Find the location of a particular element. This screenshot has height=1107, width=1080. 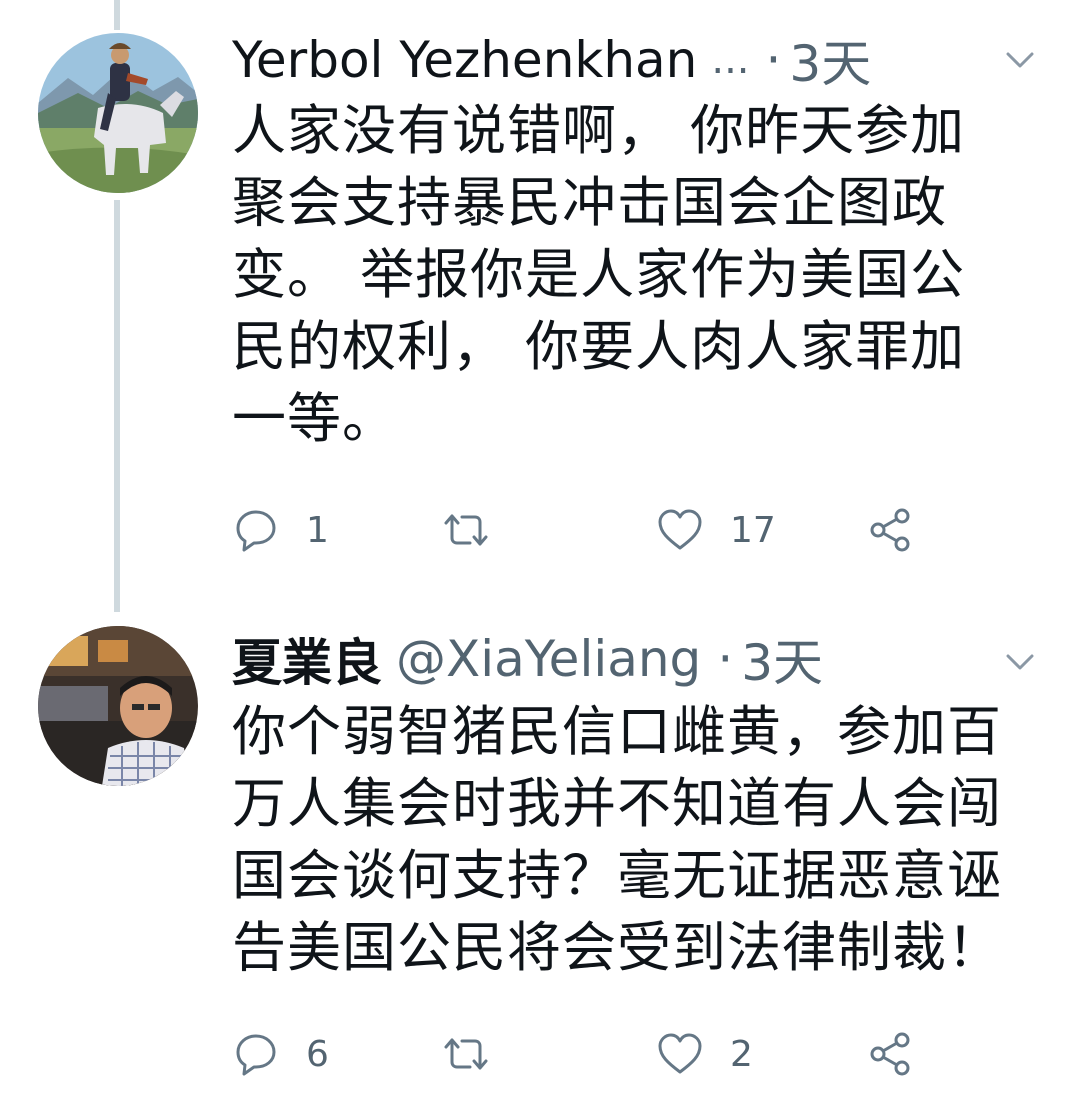

reply-button: 1 is located at coordinates (280, 530).